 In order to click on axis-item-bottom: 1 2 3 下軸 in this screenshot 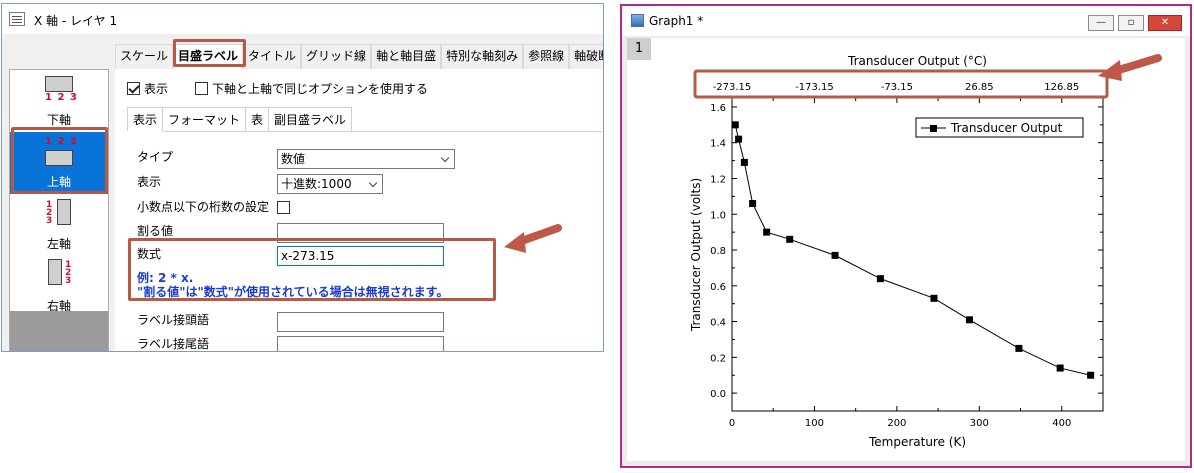, I will do `click(59, 101)`.